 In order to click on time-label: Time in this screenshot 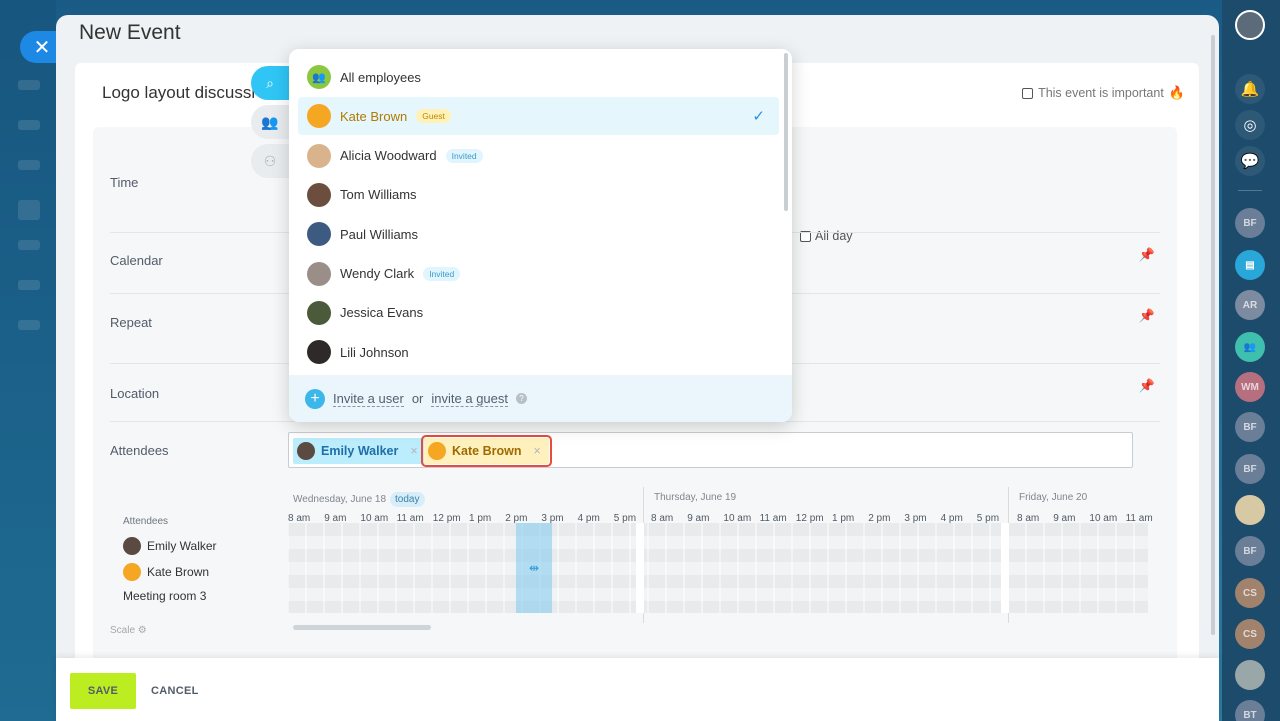, I will do `click(124, 182)`.